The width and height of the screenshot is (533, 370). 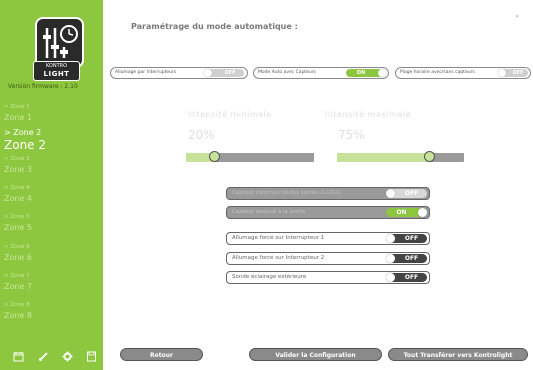 What do you see at coordinates (278, 258) in the screenshot?
I see `option-label: Allumage forcé sur Interrupteur 2` at bounding box center [278, 258].